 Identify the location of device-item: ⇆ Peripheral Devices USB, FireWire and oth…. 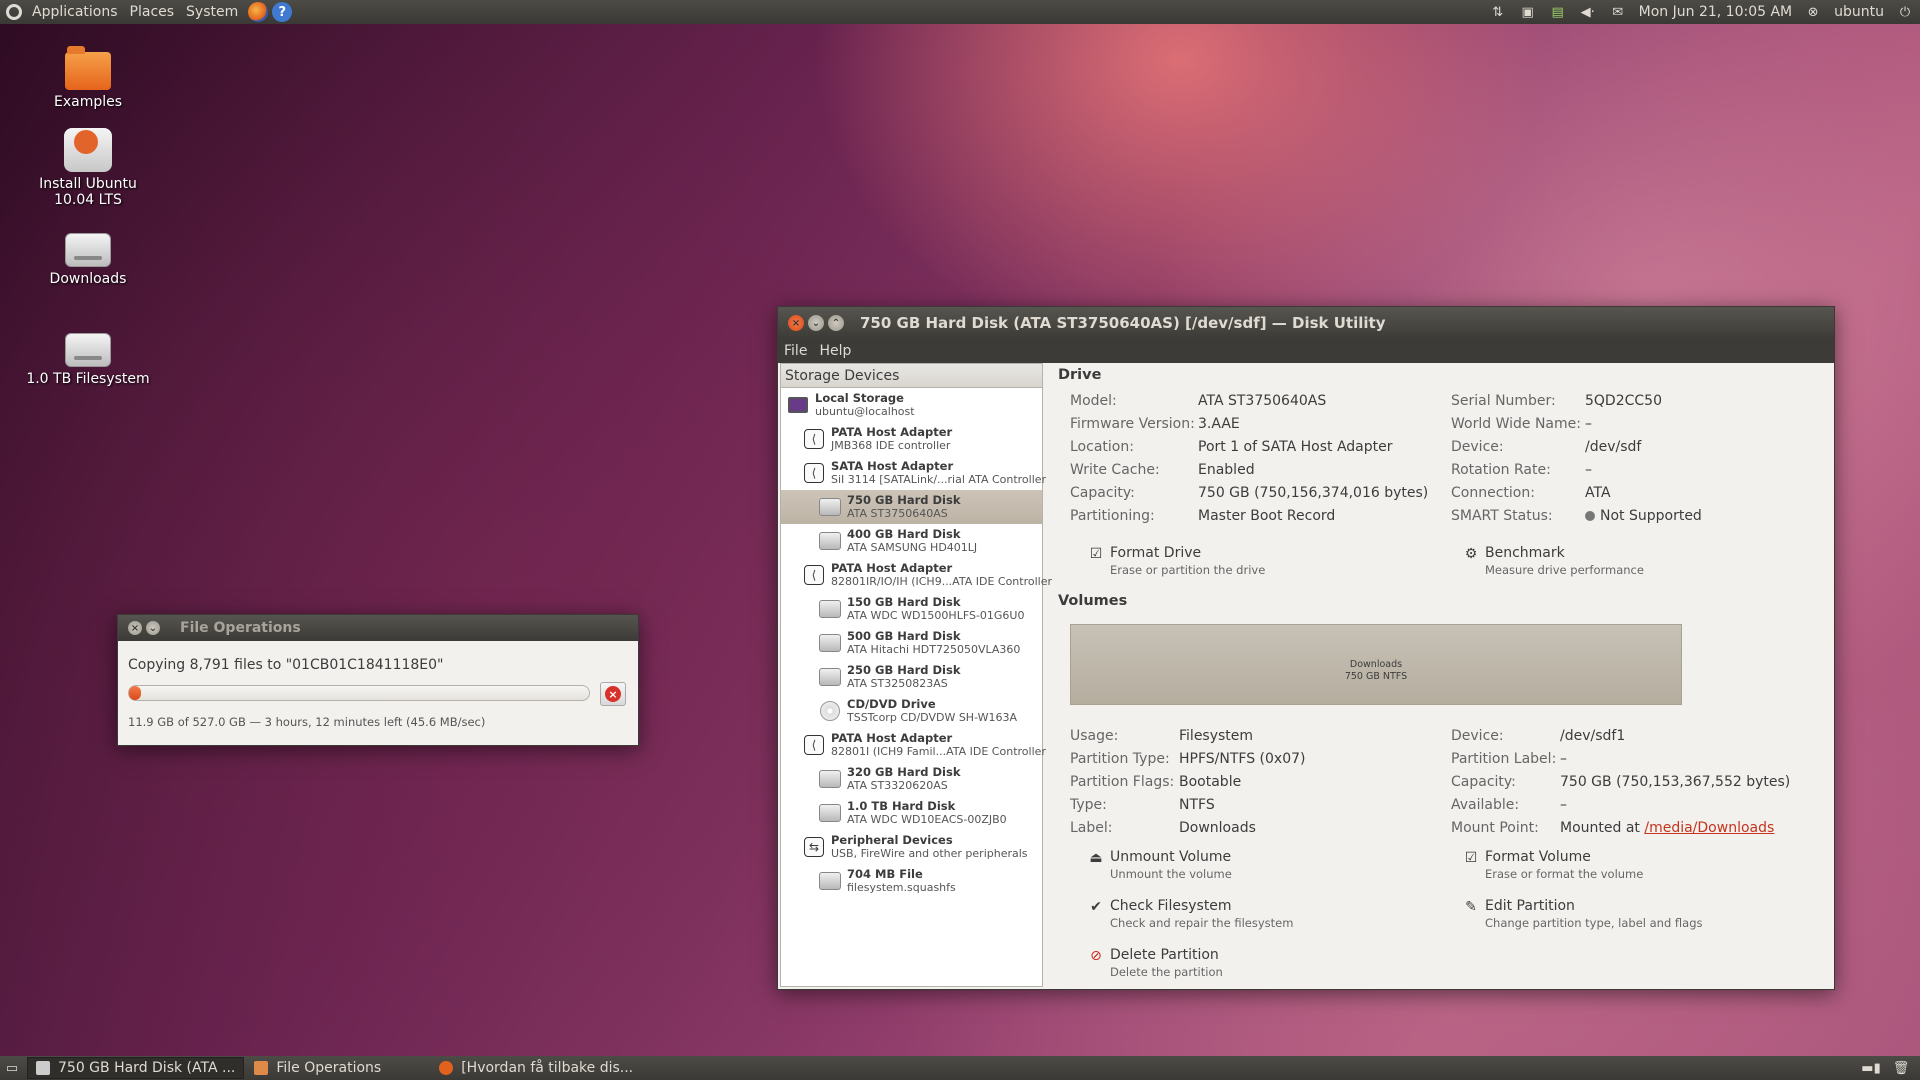
(911, 847).